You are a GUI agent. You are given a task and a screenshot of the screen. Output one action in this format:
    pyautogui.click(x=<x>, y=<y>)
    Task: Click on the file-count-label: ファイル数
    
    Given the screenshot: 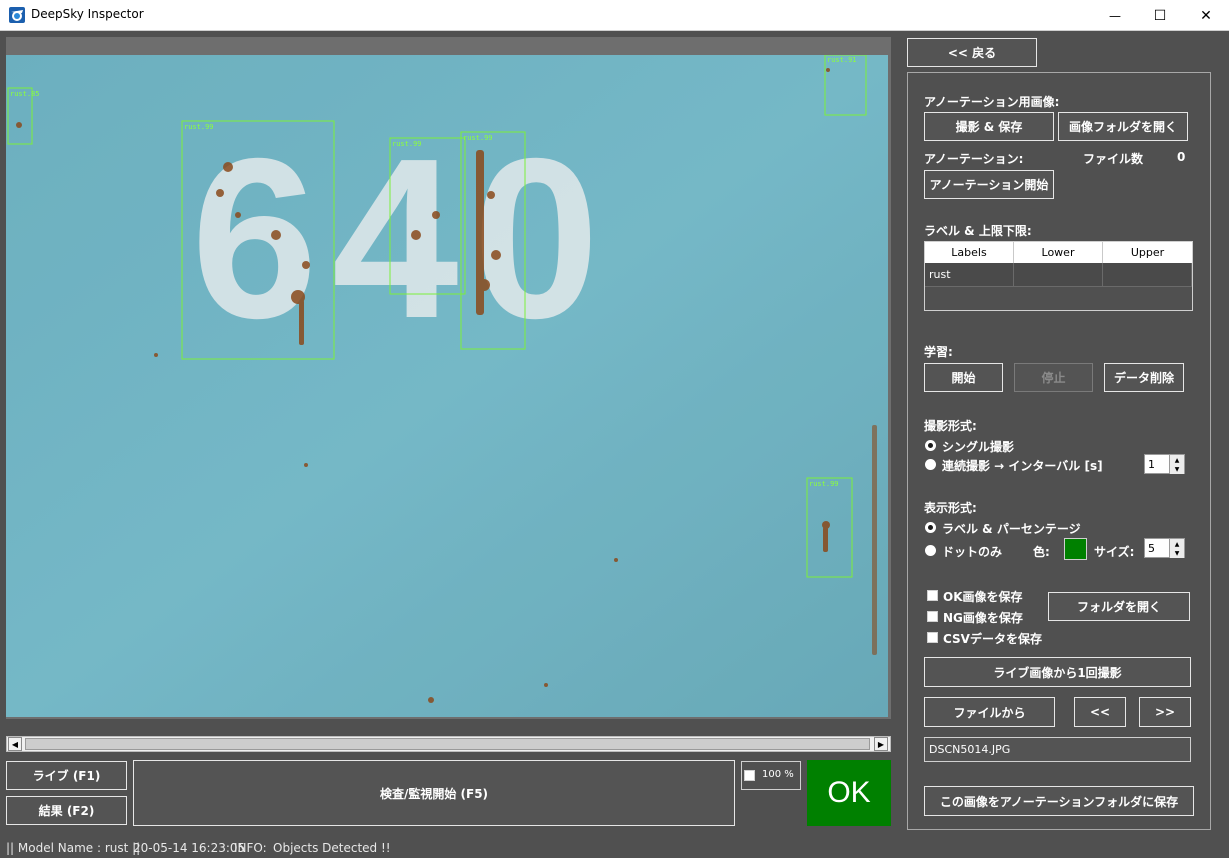 What is the action you would take?
    pyautogui.click(x=1113, y=159)
    